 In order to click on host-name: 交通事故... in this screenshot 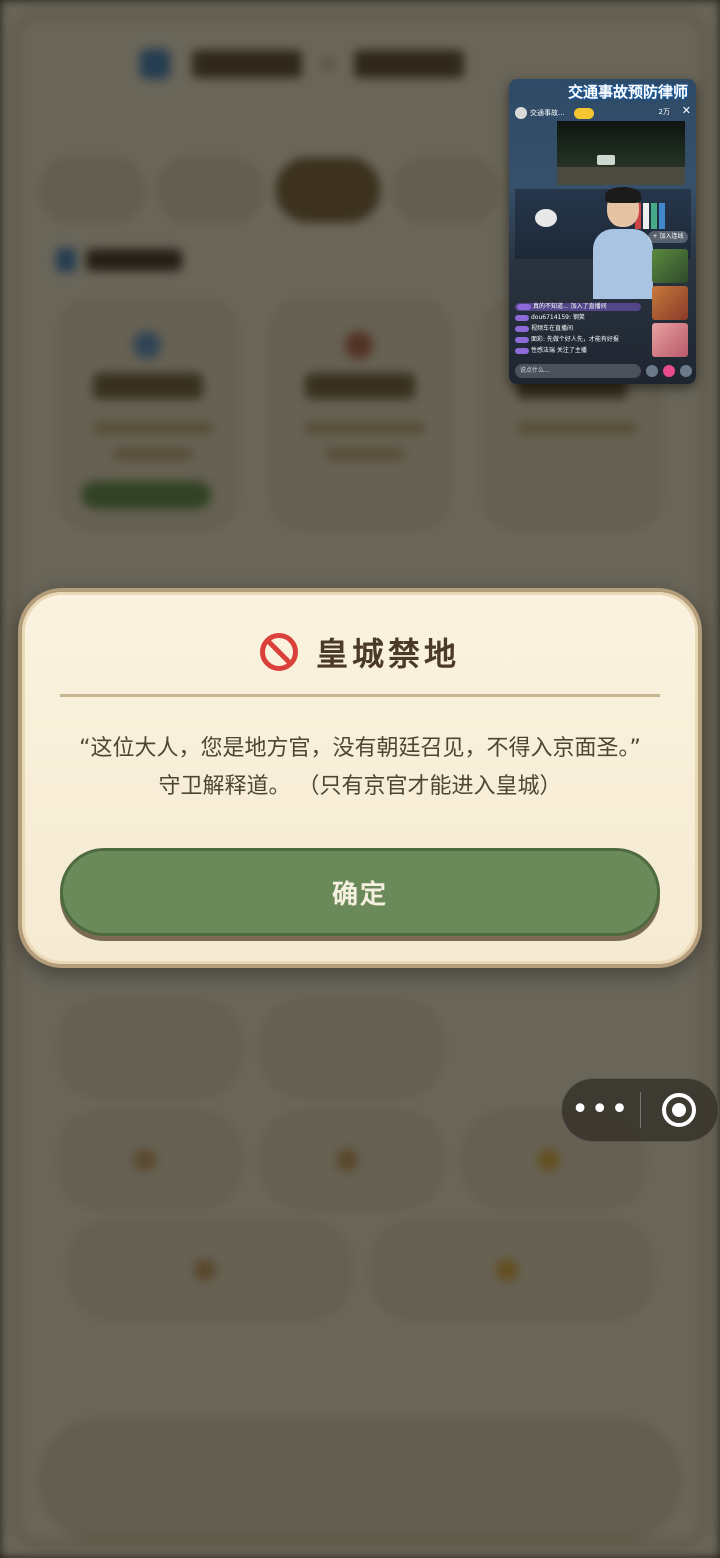, I will do `click(547, 113)`.